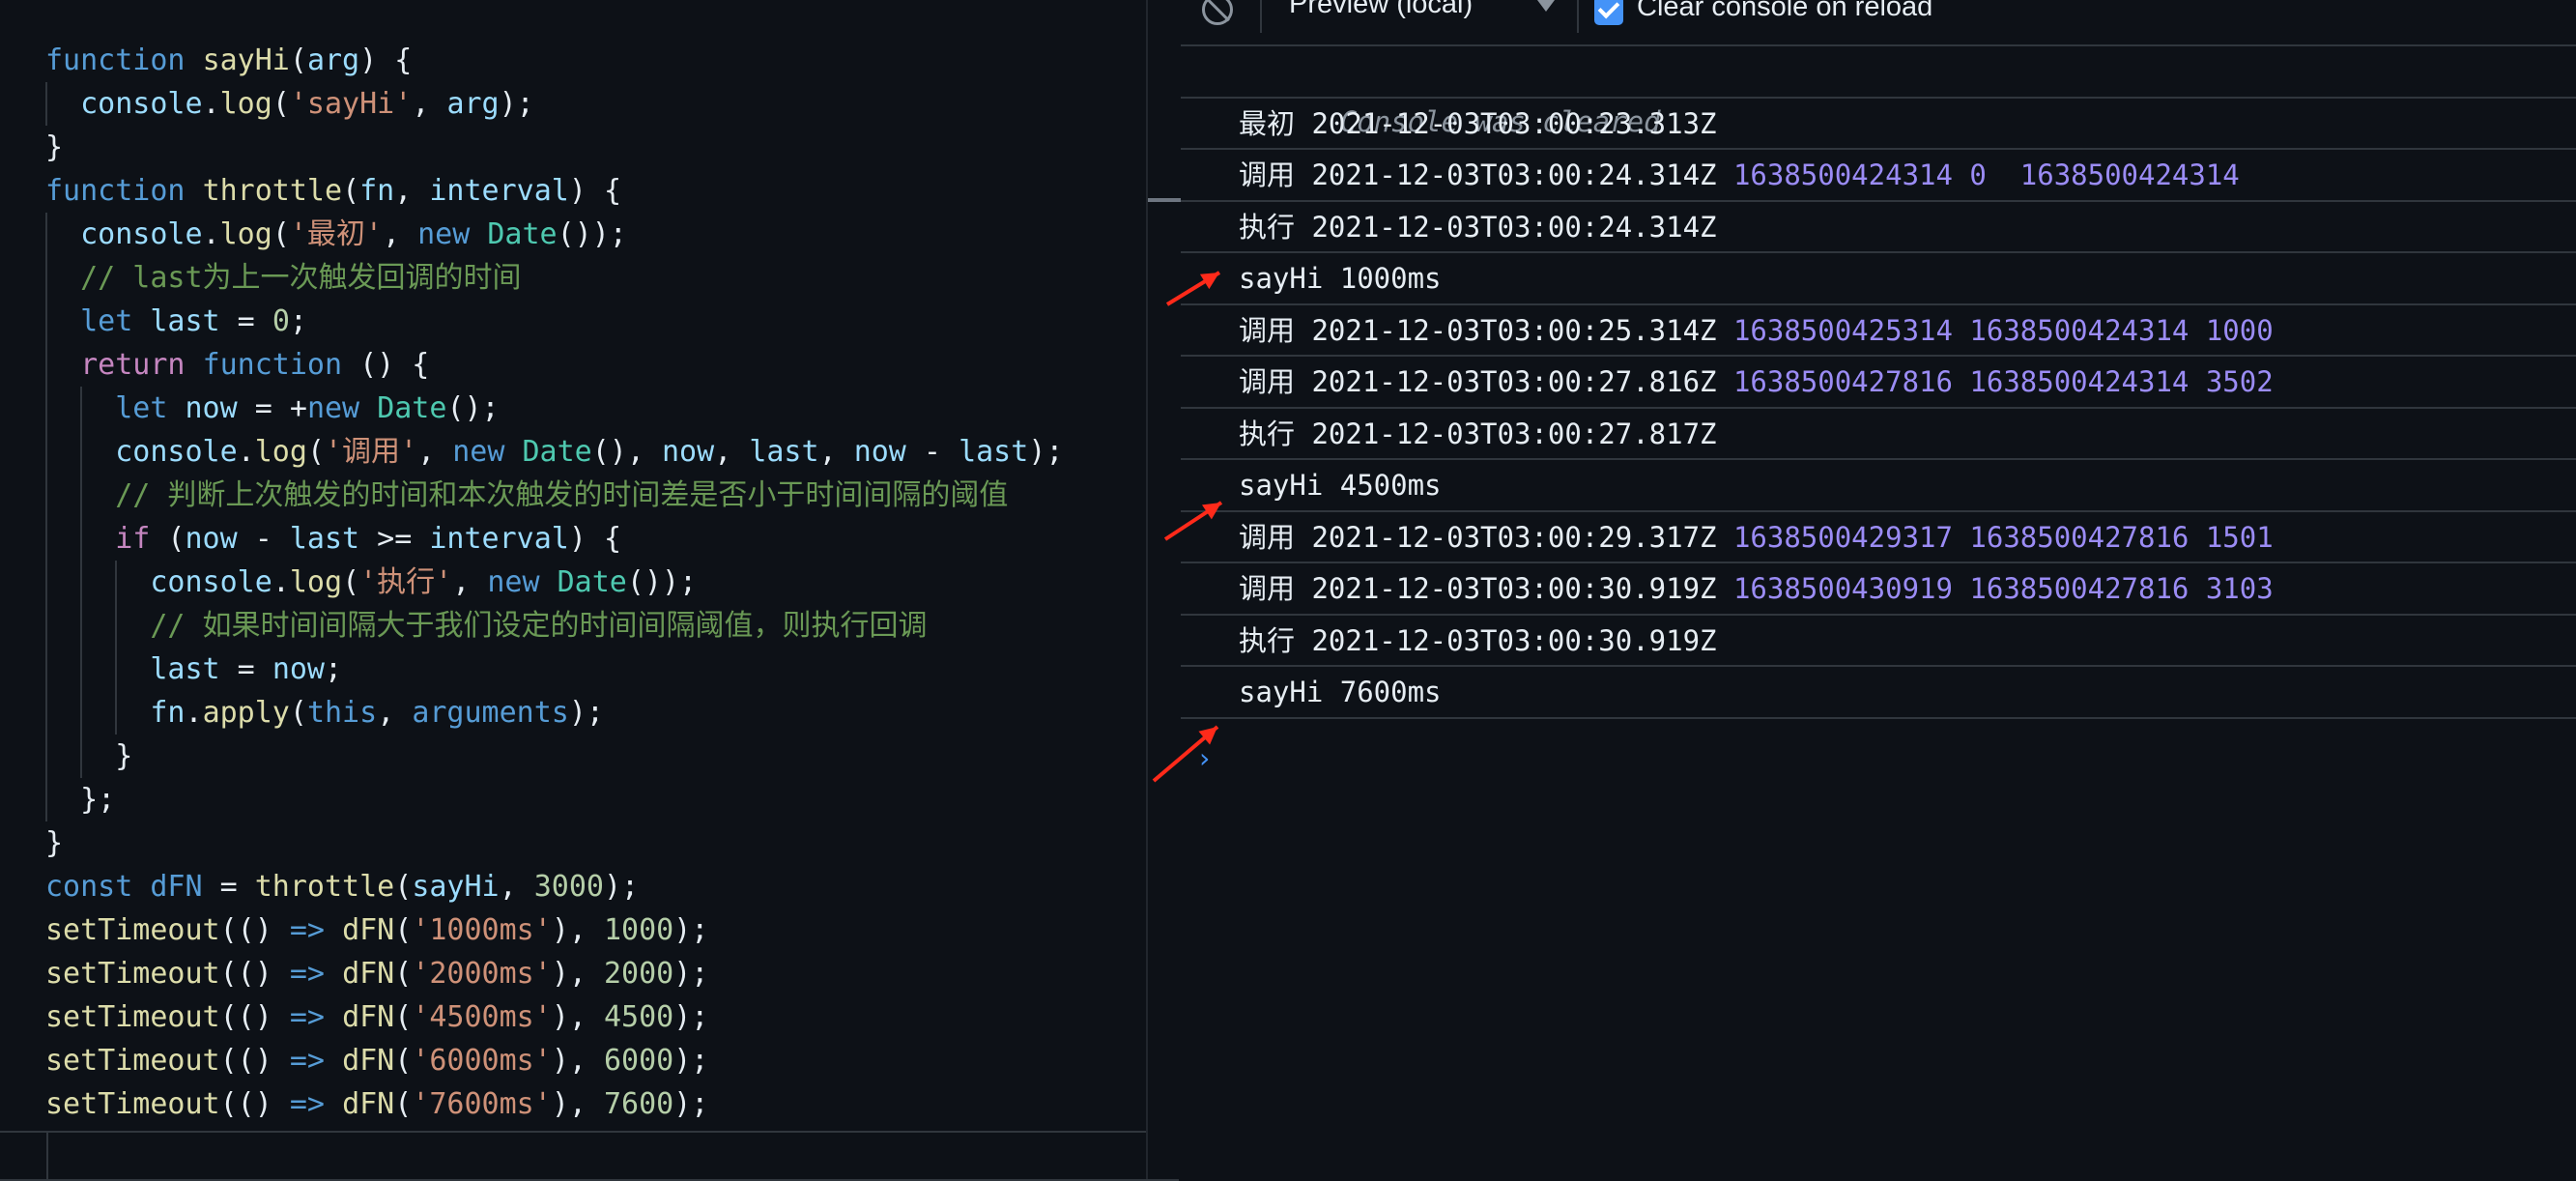  I want to click on console-cleared-row: Console was cleared, so click(1879, 92).